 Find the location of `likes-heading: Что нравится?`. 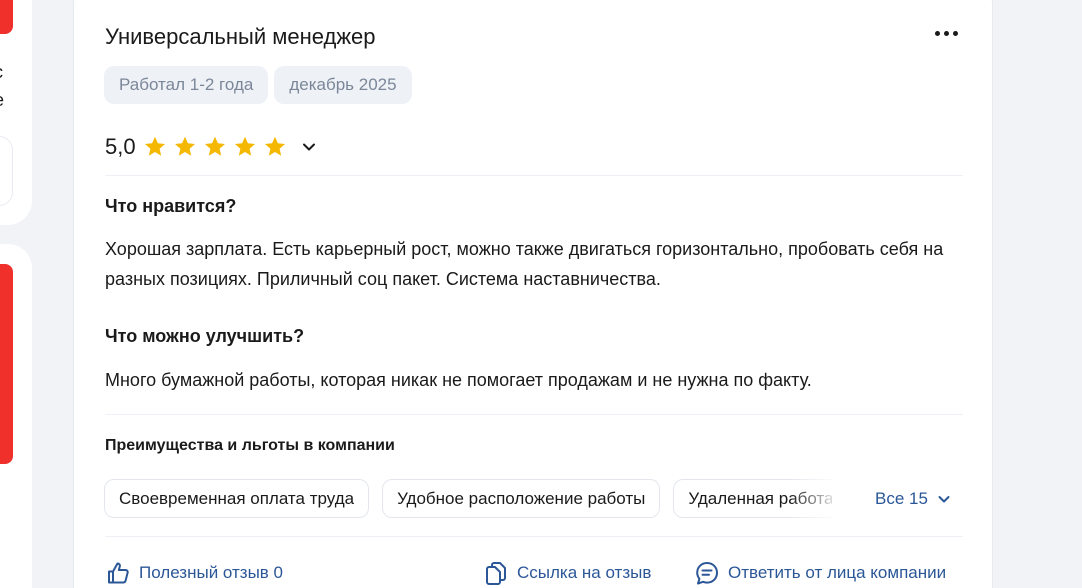

likes-heading: Что нравится? is located at coordinates (171, 206).